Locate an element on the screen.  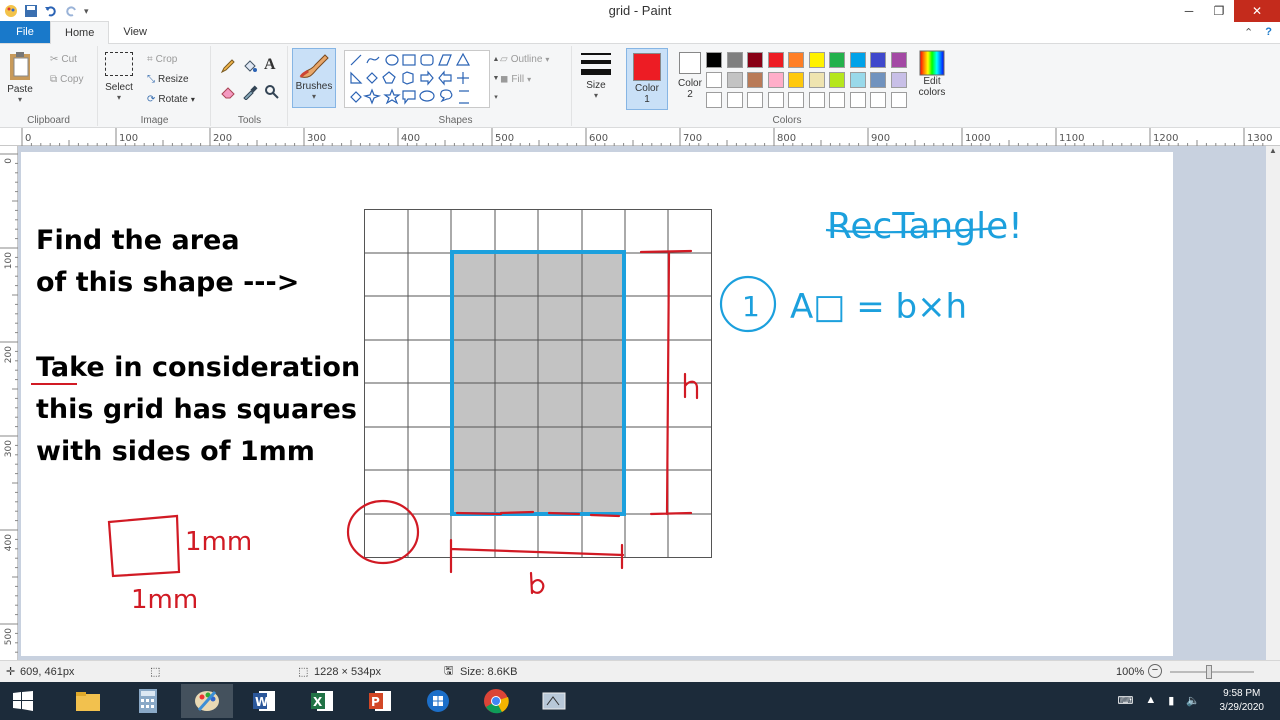
magnifier-tool is located at coordinates (272, 92).